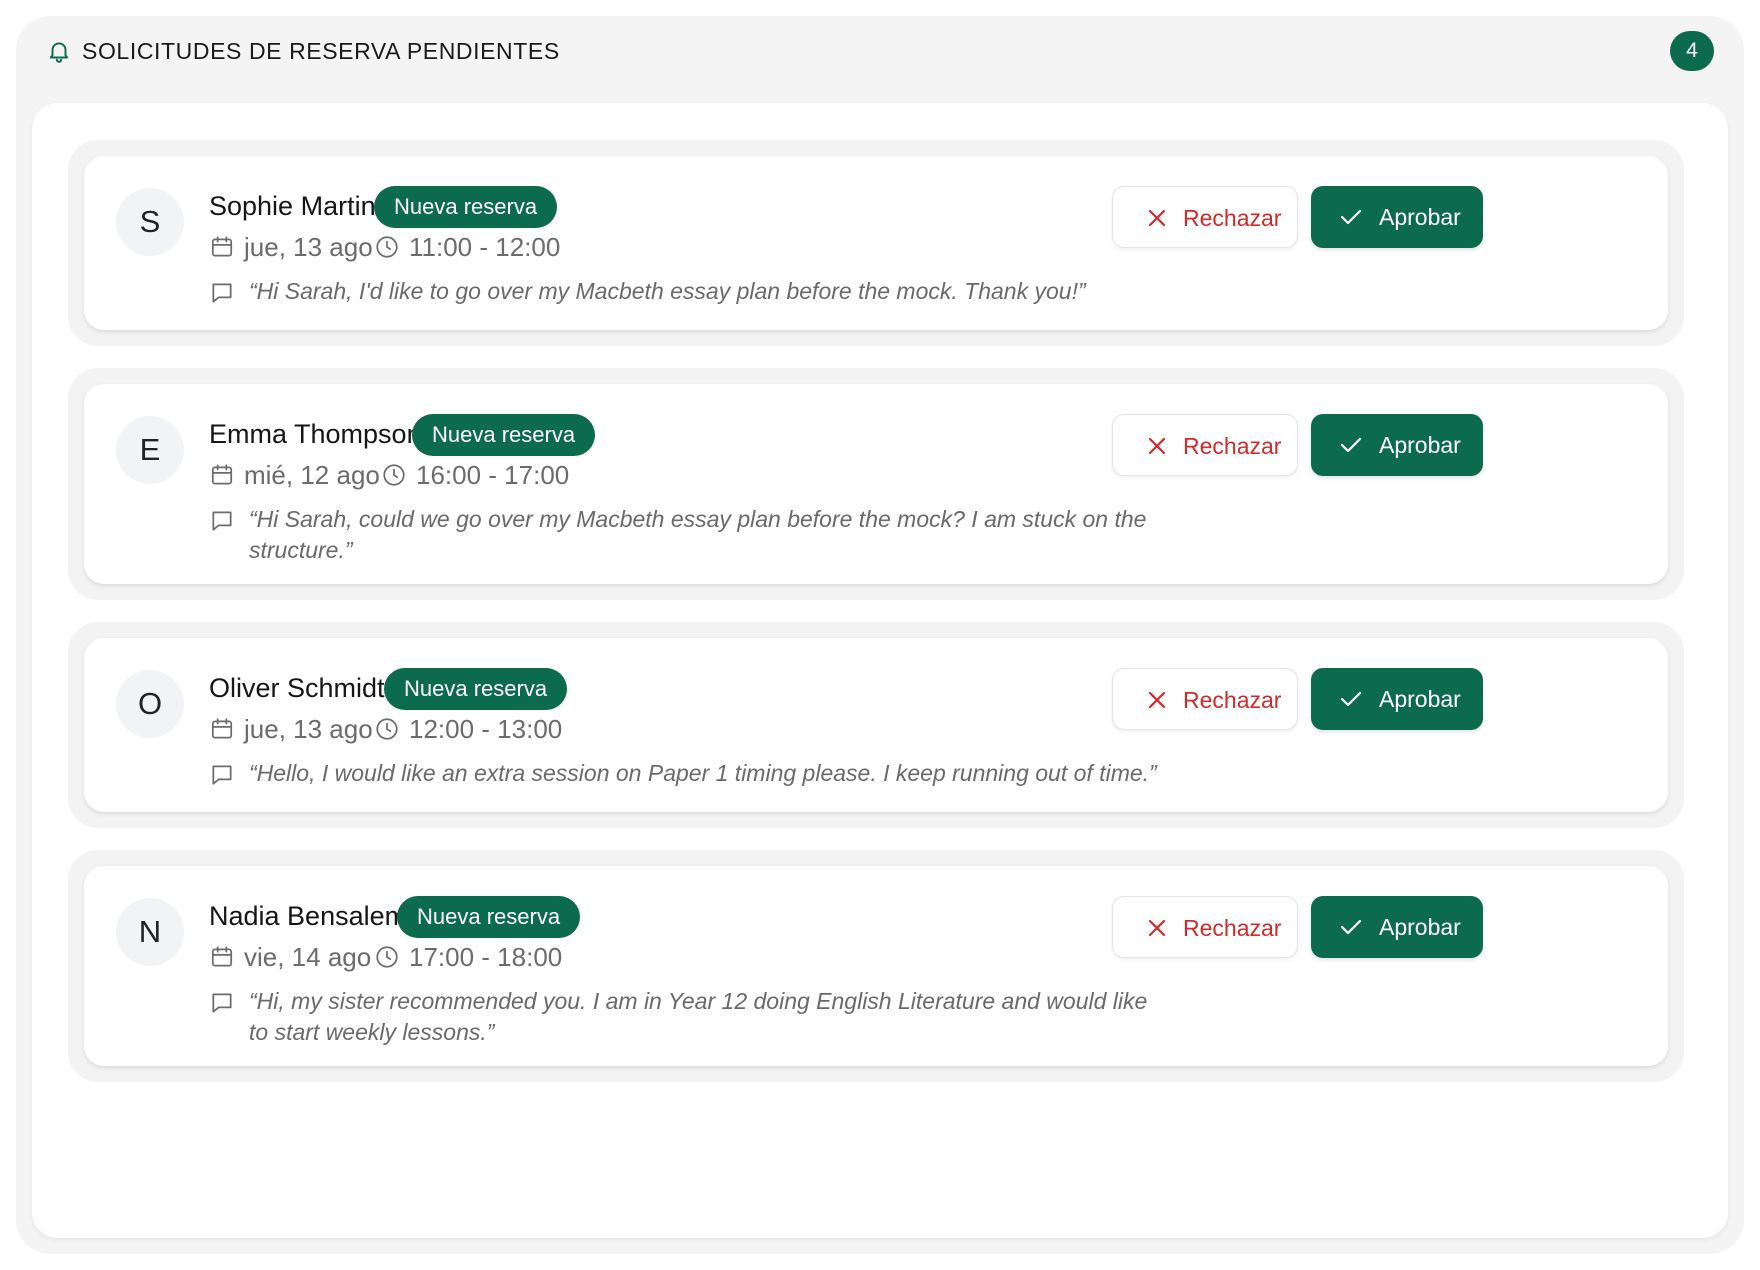 The height and width of the screenshot is (1270, 1760). I want to click on requester-name: Emma Thompson, so click(315, 434).